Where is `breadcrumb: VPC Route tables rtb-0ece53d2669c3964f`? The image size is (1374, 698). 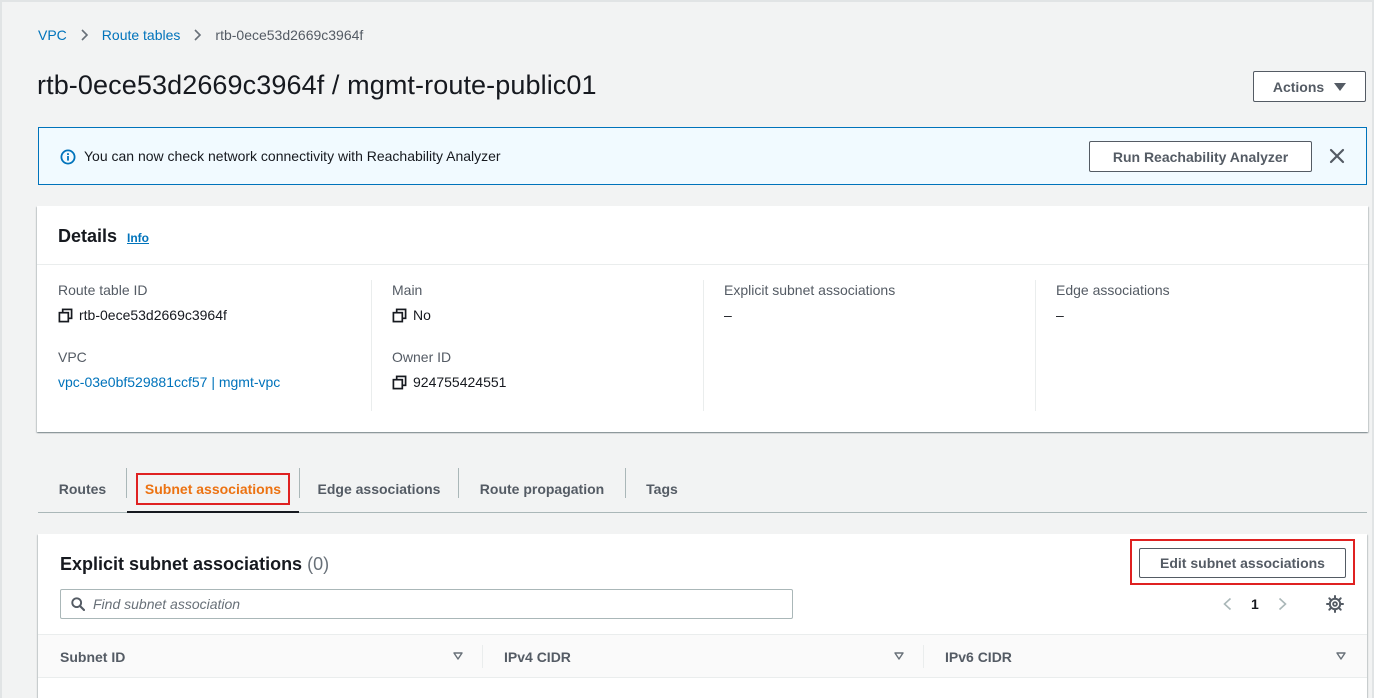
breadcrumb: VPC Route tables rtb-0ece53d2669c3964f is located at coordinates (200, 35).